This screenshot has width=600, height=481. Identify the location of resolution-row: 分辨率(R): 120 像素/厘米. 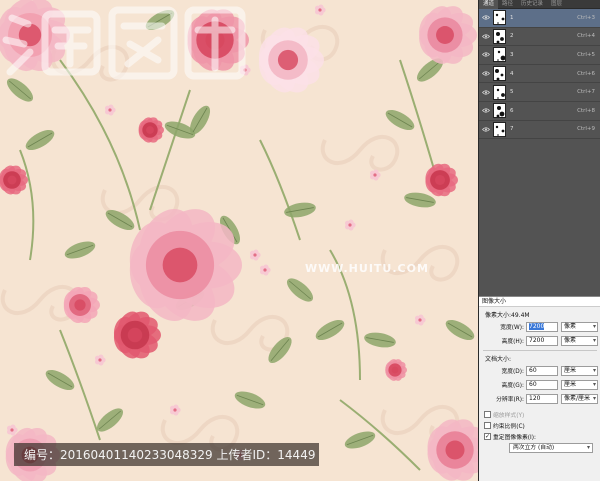
(539, 398).